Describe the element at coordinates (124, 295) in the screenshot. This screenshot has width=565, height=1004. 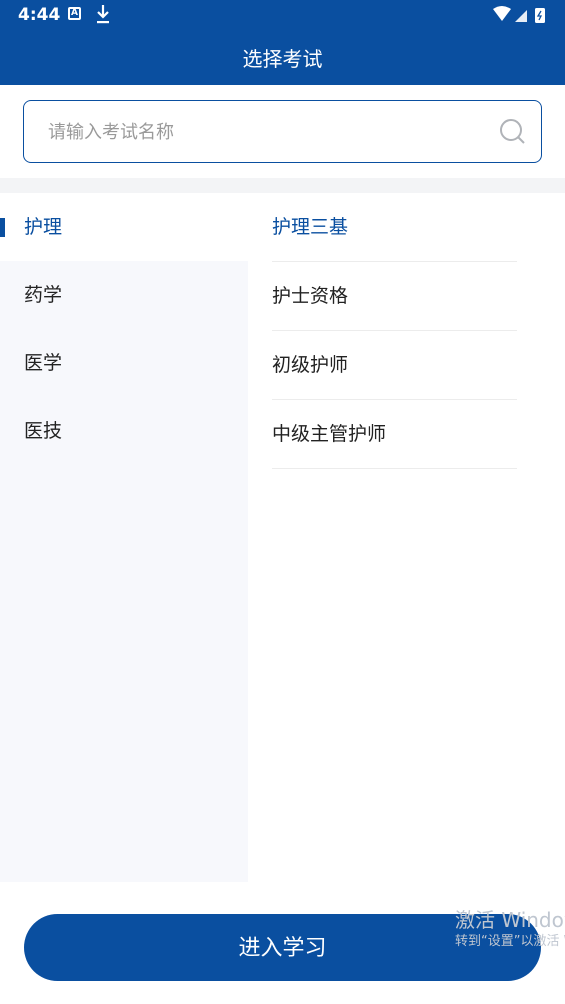
I see `category-item-pharmacy: 药学` at that location.